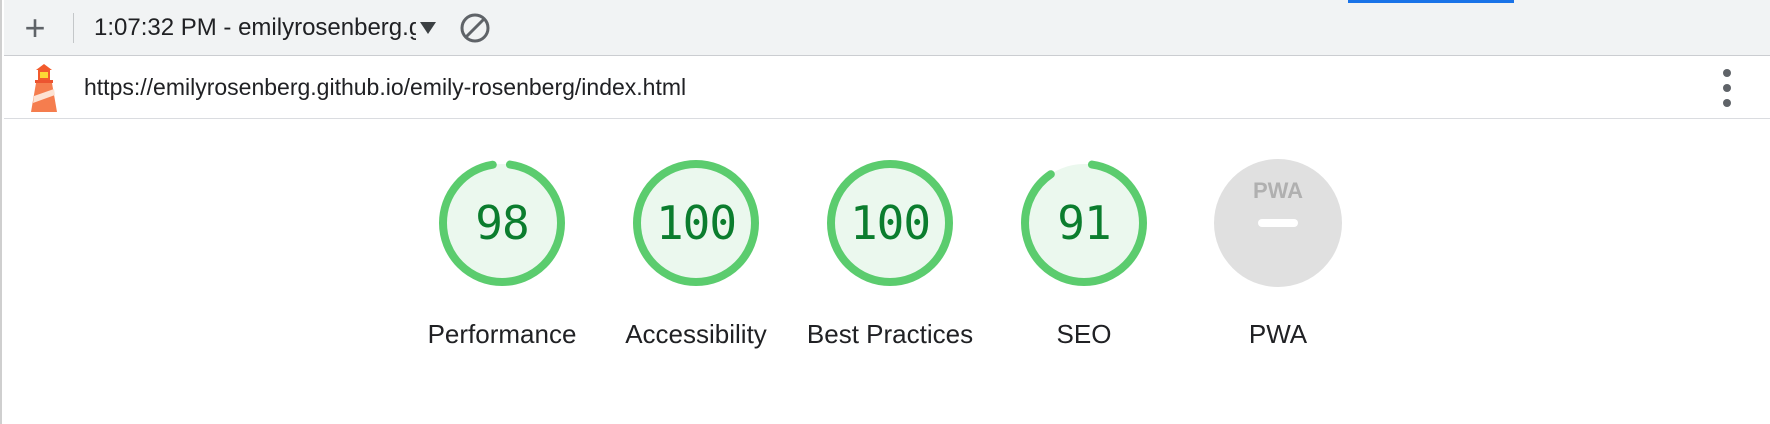 This screenshot has height=424, width=1770. Describe the element at coordinates (1084, 223) in the screenshot. I see `gauge-score: 91` at that location.